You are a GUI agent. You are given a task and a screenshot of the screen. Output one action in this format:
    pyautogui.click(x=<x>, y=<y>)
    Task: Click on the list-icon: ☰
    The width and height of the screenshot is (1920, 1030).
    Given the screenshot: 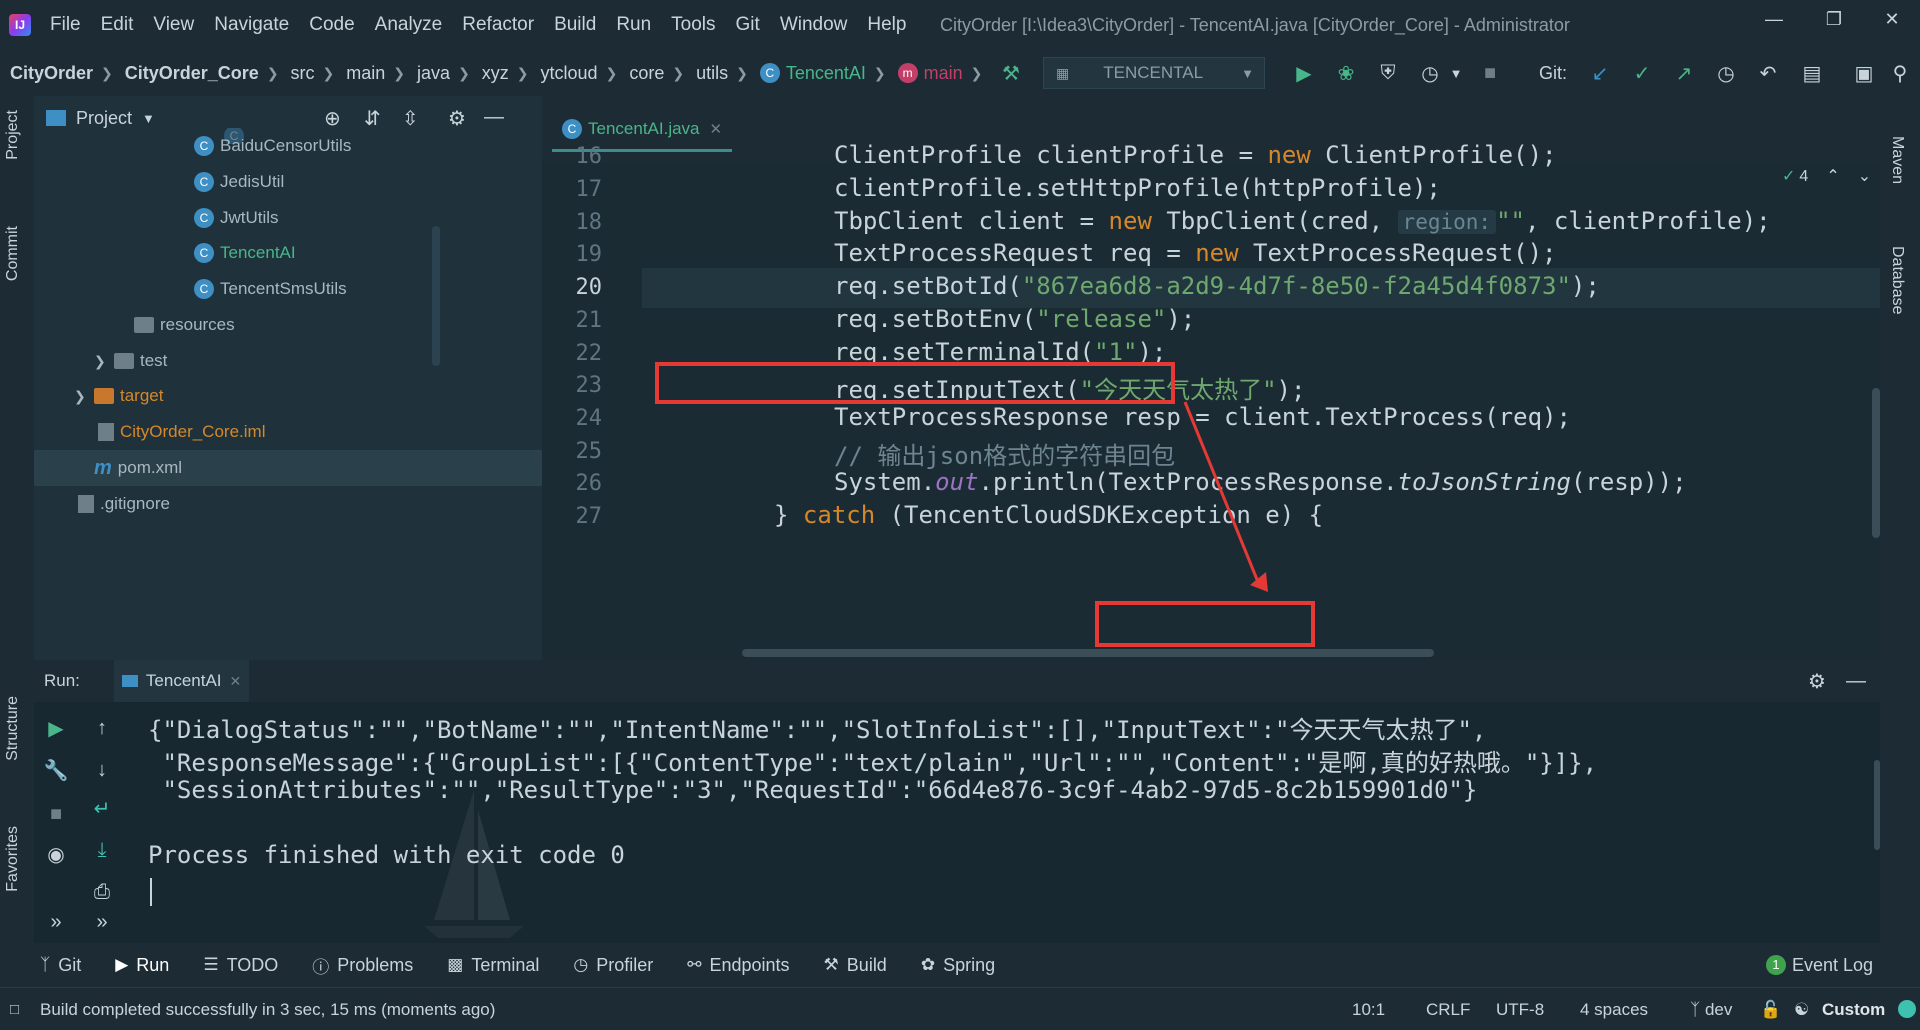 What is the action you would take?
    pyautogui.click(x=211, y=964)
    